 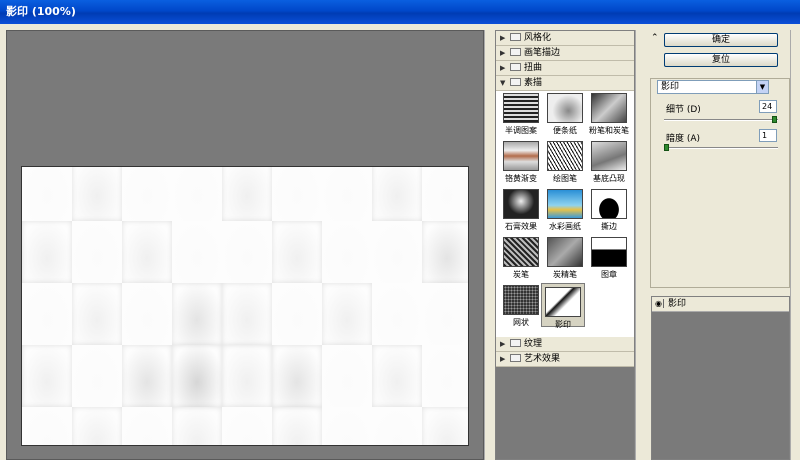 I want to click on thumb-bas-relief: 基底凸现, so click(x=609, y=162).